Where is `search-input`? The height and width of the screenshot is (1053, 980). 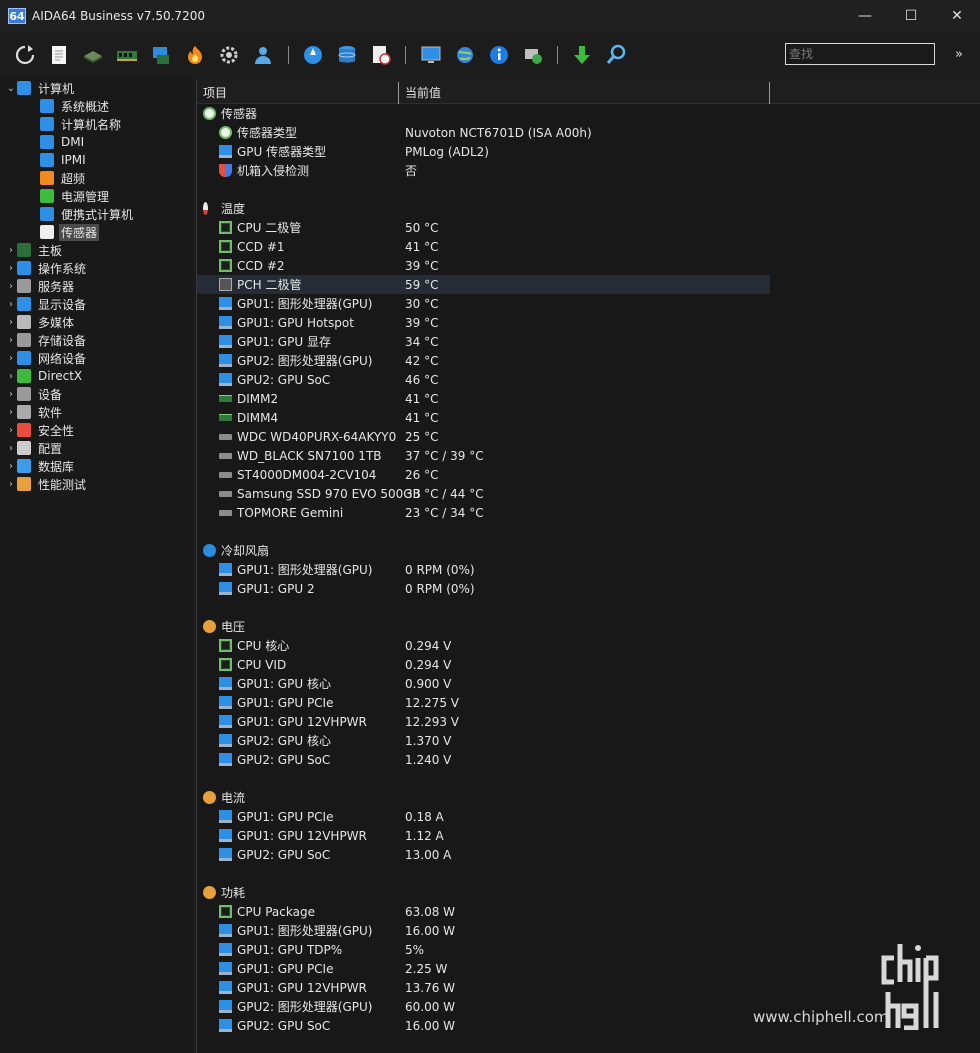 search-input is located at coordinates (860, 54).